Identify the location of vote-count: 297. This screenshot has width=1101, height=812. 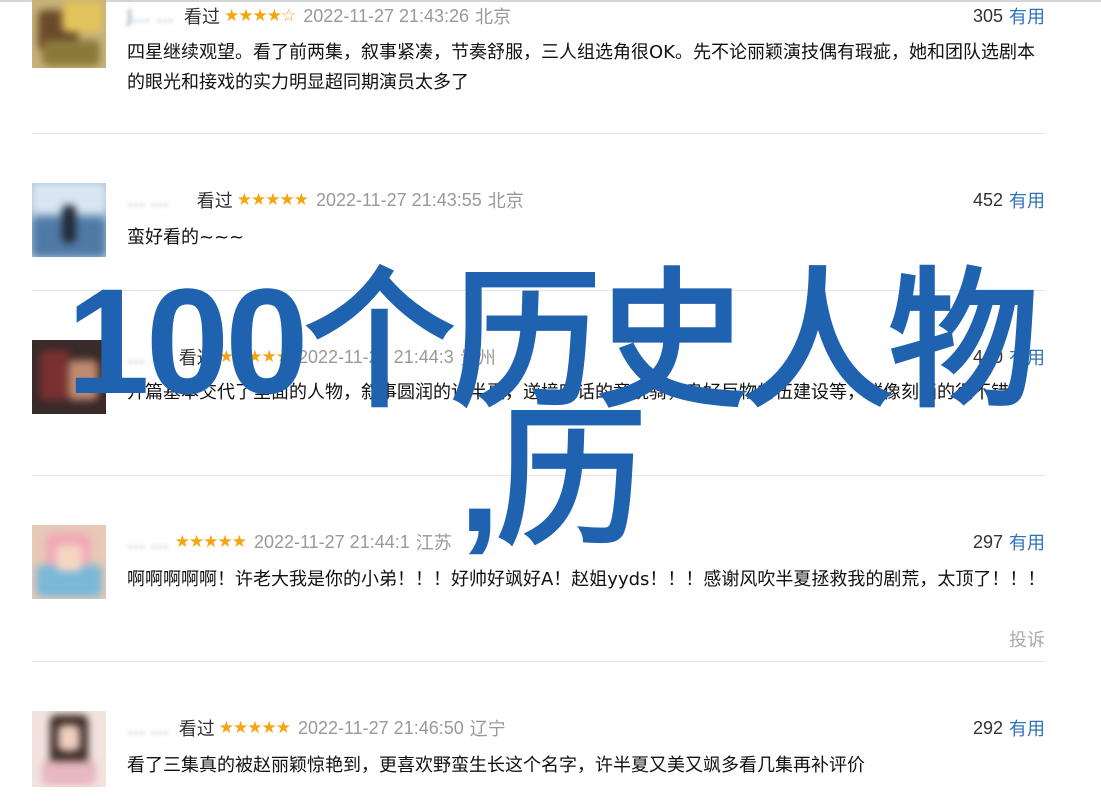
(987, 541).